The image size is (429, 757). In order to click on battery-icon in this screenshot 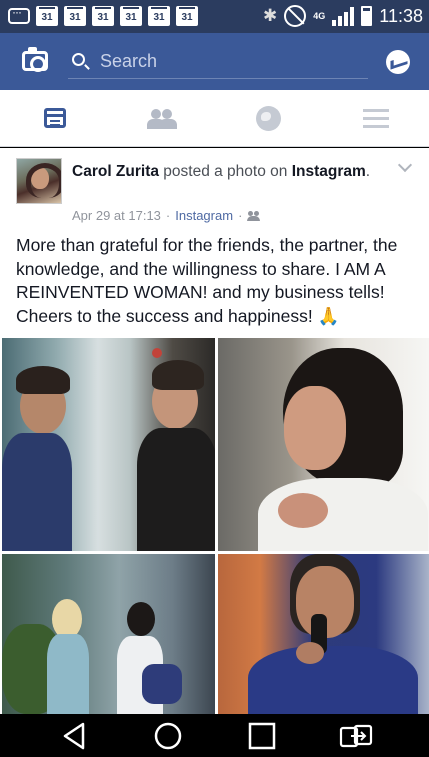, I will do `click(367, 16)`.